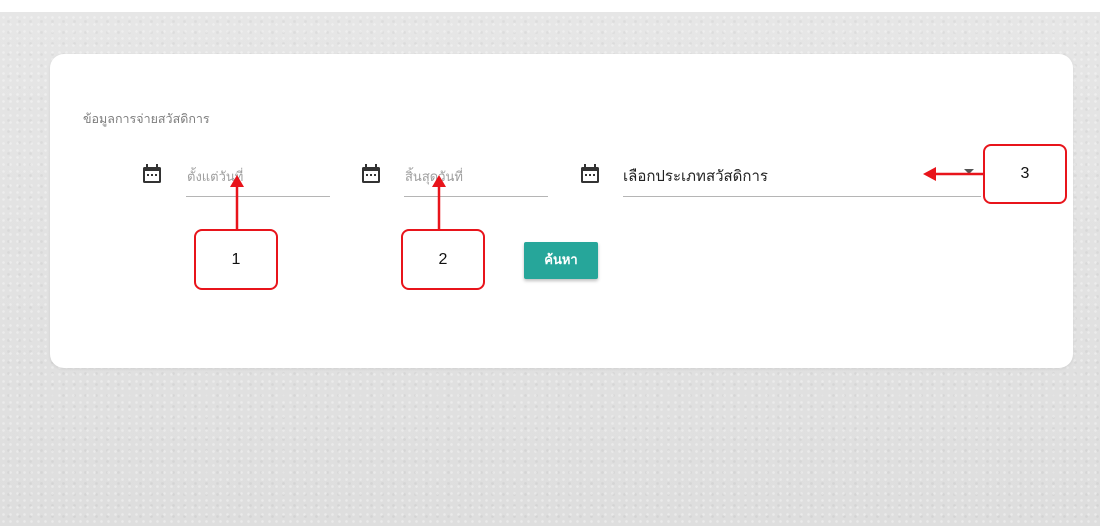 Image resolution: width=1100 pixels, height=526 pixels. Describe the element at coordinates (236, 259) in the screenshot. I see `annotation-callout-1: 1` at that location.